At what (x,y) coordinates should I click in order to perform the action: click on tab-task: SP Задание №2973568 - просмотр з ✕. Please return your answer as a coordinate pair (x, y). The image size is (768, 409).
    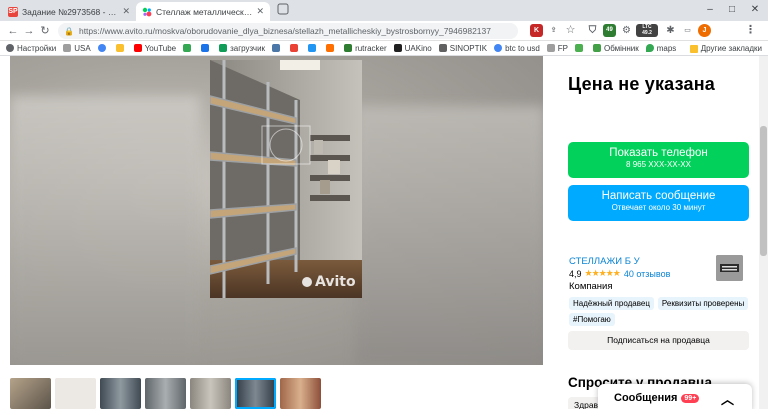
    Looking at the image, I should click on (69, 11).